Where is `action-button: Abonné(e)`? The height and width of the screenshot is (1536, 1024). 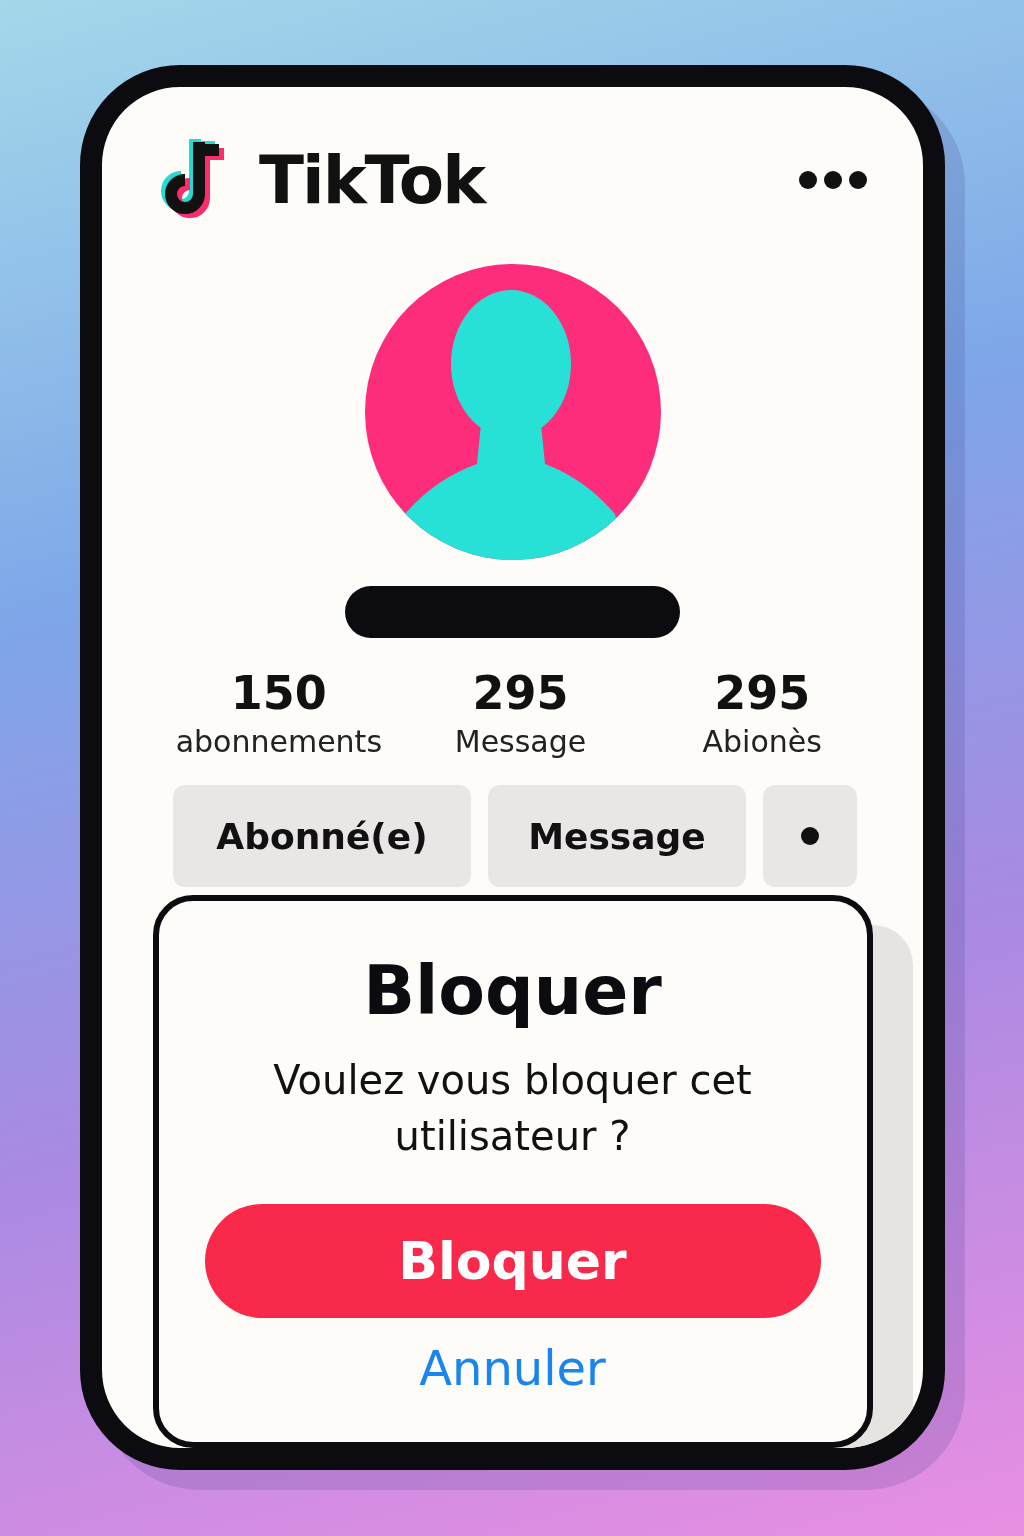 action-button: Abonné(e) is located at coordinates (322, 836).